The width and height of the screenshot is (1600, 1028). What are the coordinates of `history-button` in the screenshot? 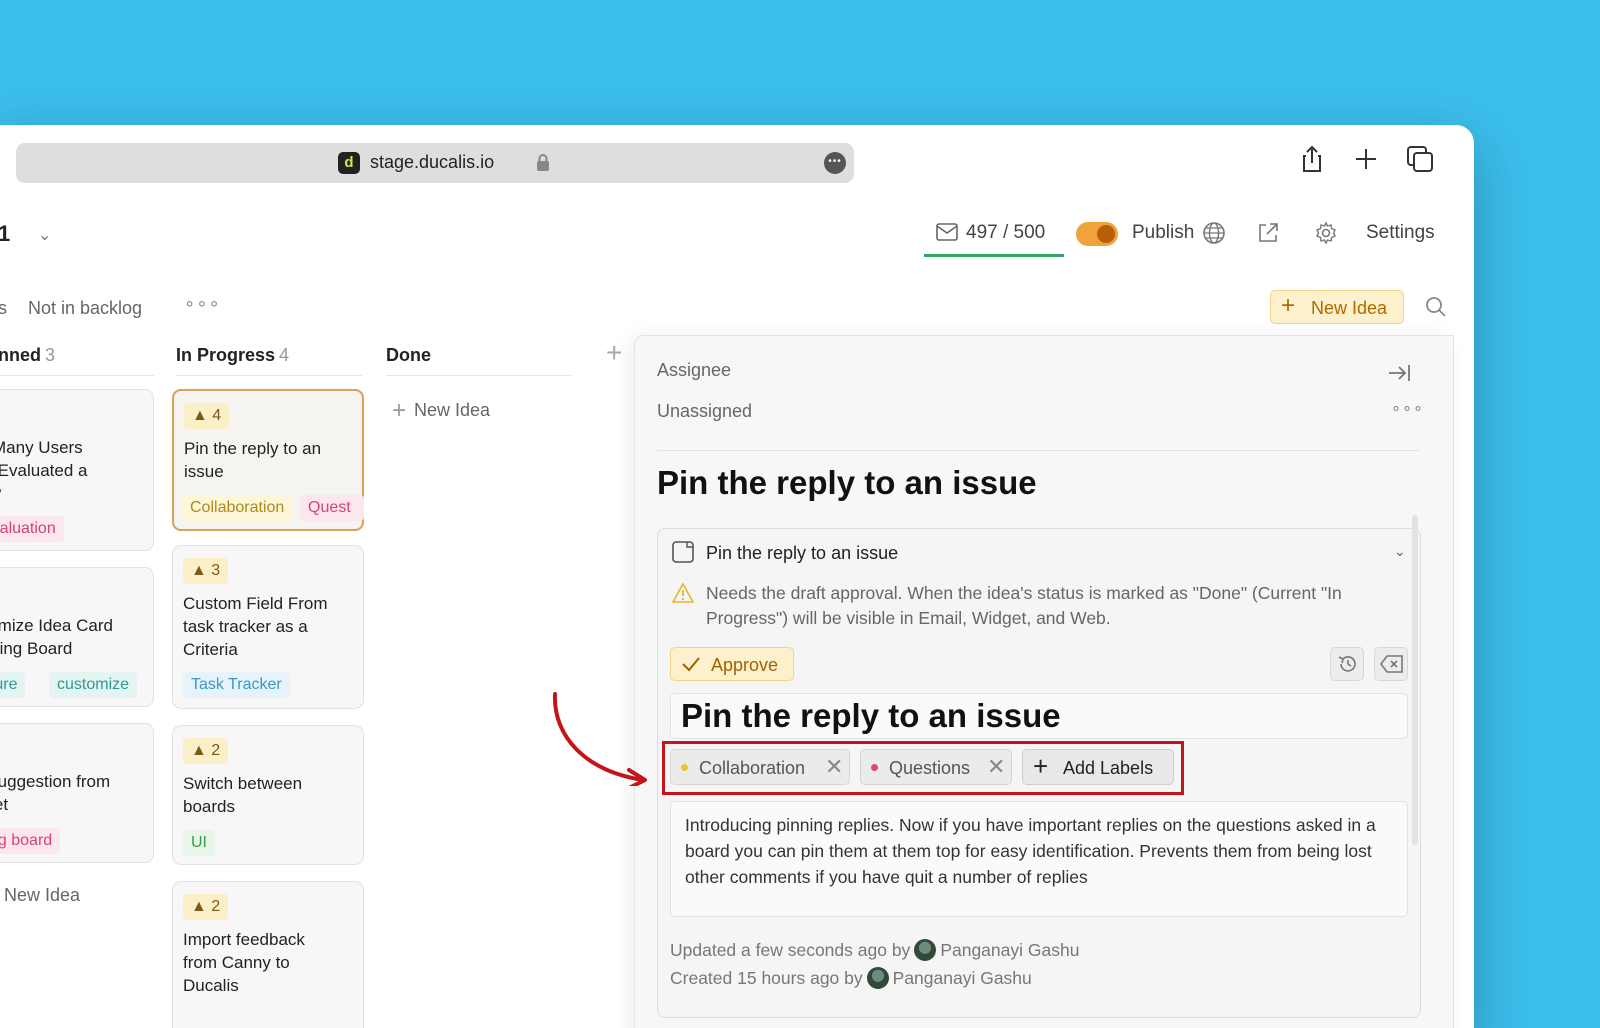 It's located at (1347, 664).